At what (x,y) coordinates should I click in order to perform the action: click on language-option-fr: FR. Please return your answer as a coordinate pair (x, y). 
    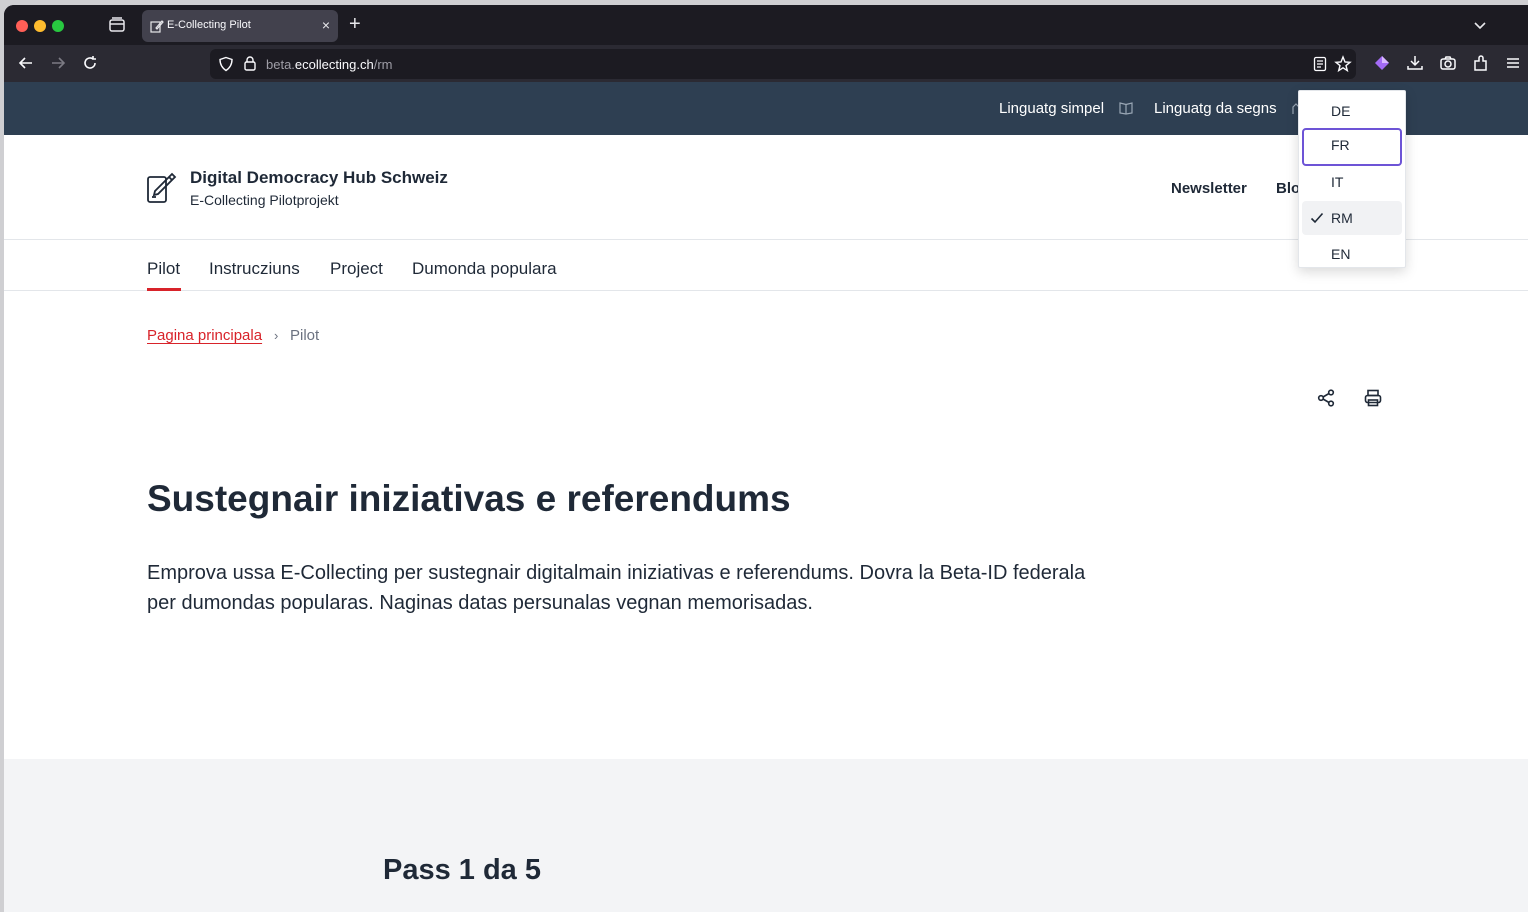
    Looking at the image, I should click on (1352, 147).